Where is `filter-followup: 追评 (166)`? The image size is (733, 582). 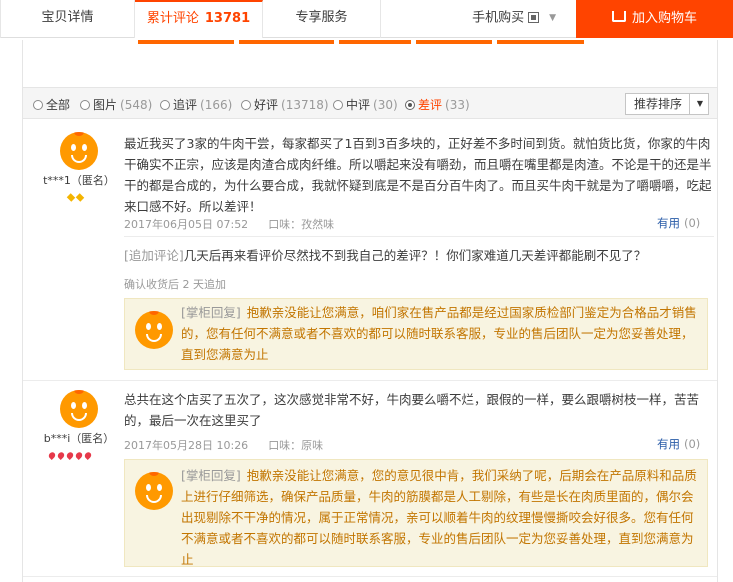 filter-followup: 追评 (166) is located at coordinates (196, 104).